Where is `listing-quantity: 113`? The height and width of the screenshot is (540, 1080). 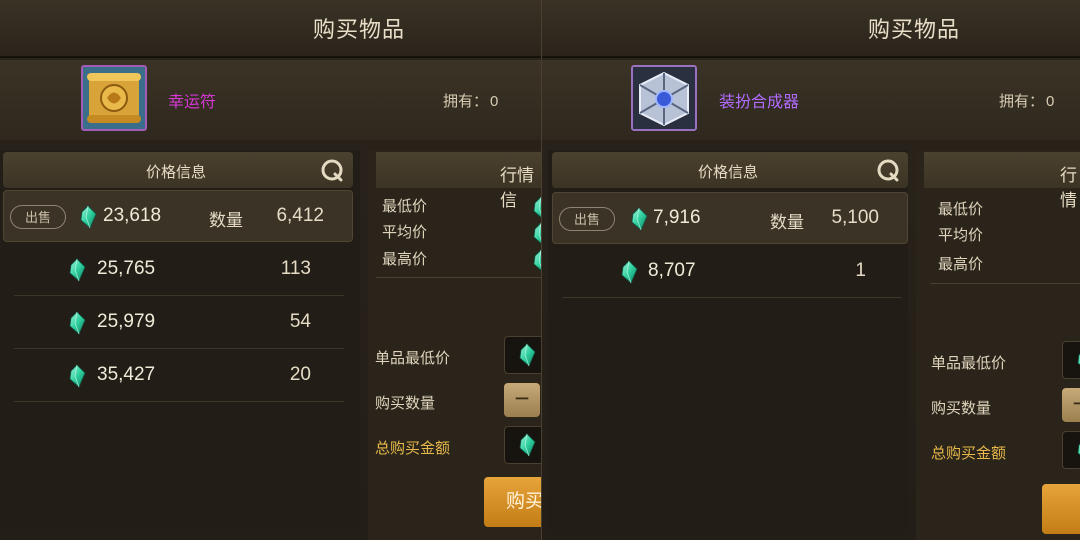 listing-quantity: 113 is located at coordinates (295, 268).